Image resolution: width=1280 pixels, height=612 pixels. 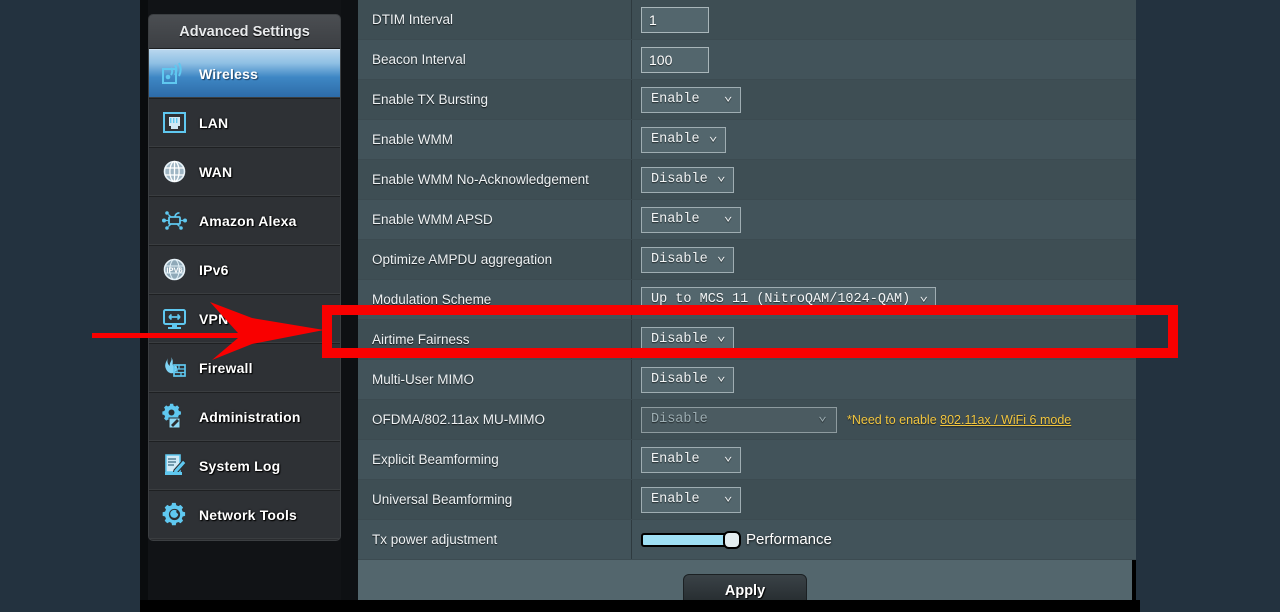 What do you see at coordinates (244, 318) in the screenshot?
I see `sidebar-item-vpn: VPN` at bounding box center [244, 318].